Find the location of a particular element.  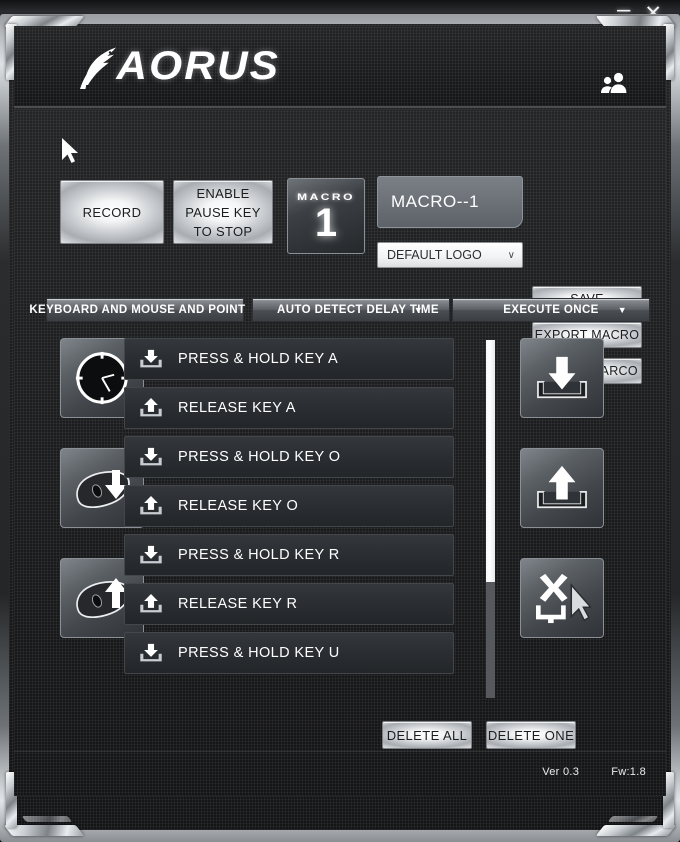

macro-badge-word: MACRO is located at coordinates (326, 197).